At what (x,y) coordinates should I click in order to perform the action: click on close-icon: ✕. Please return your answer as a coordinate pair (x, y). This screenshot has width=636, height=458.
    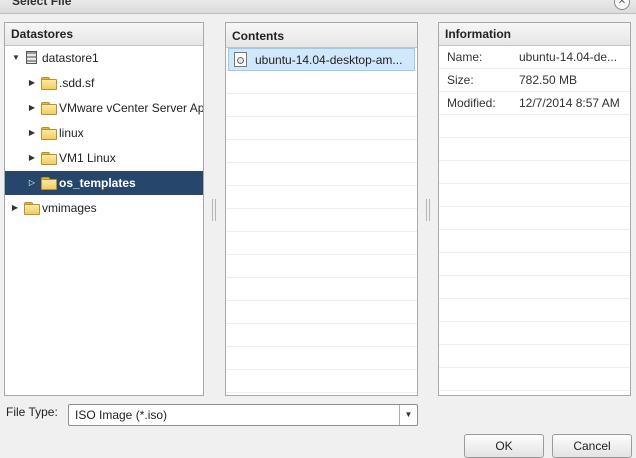
    Looking at the image, I should click on (622, 5).